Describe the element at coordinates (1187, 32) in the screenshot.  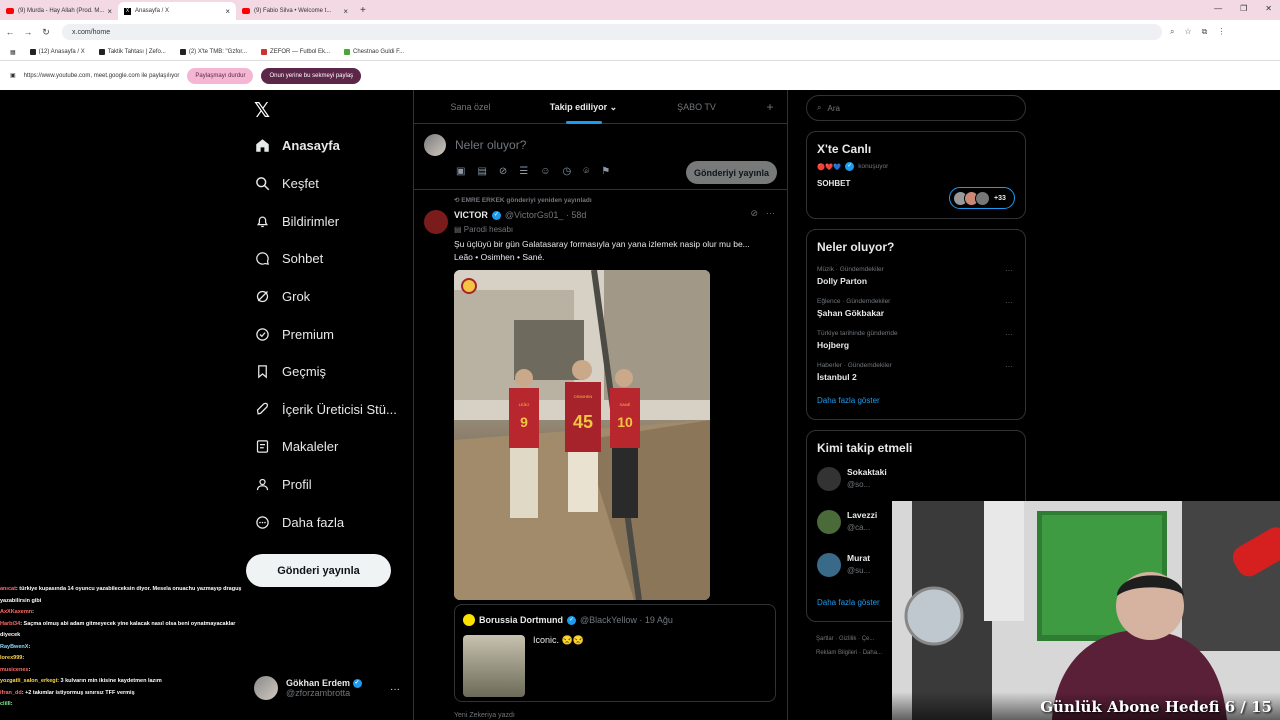
I see `star-icon: ☆` at that location.